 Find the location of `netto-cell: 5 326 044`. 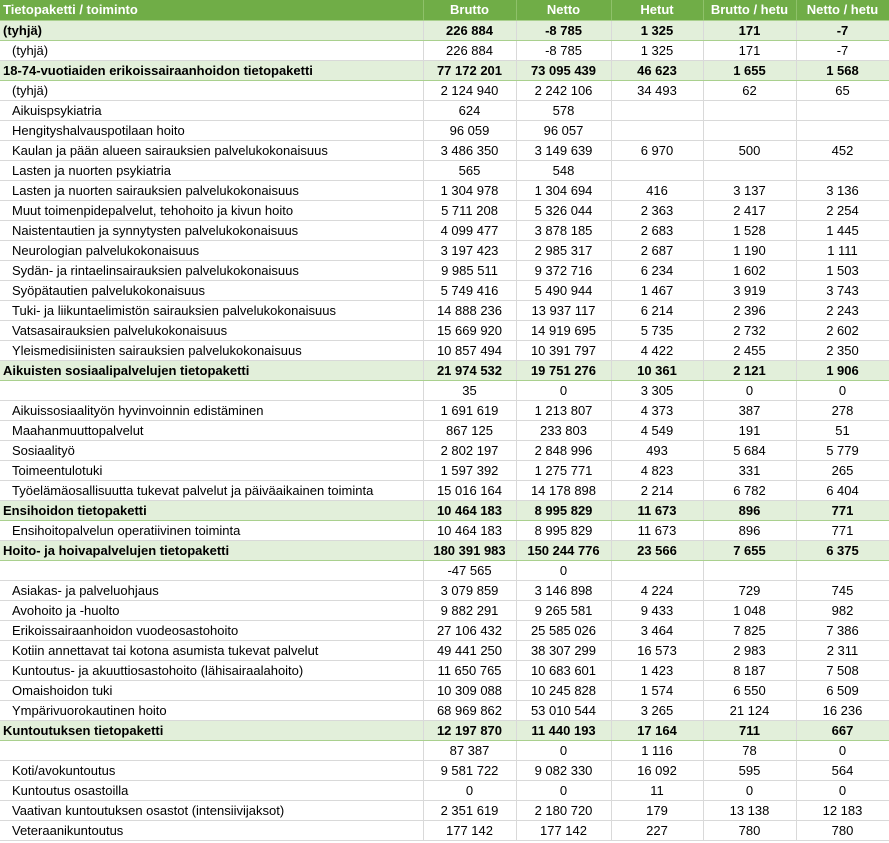

netto-cell: 5 326 044 is located at coordinates (564, 210).